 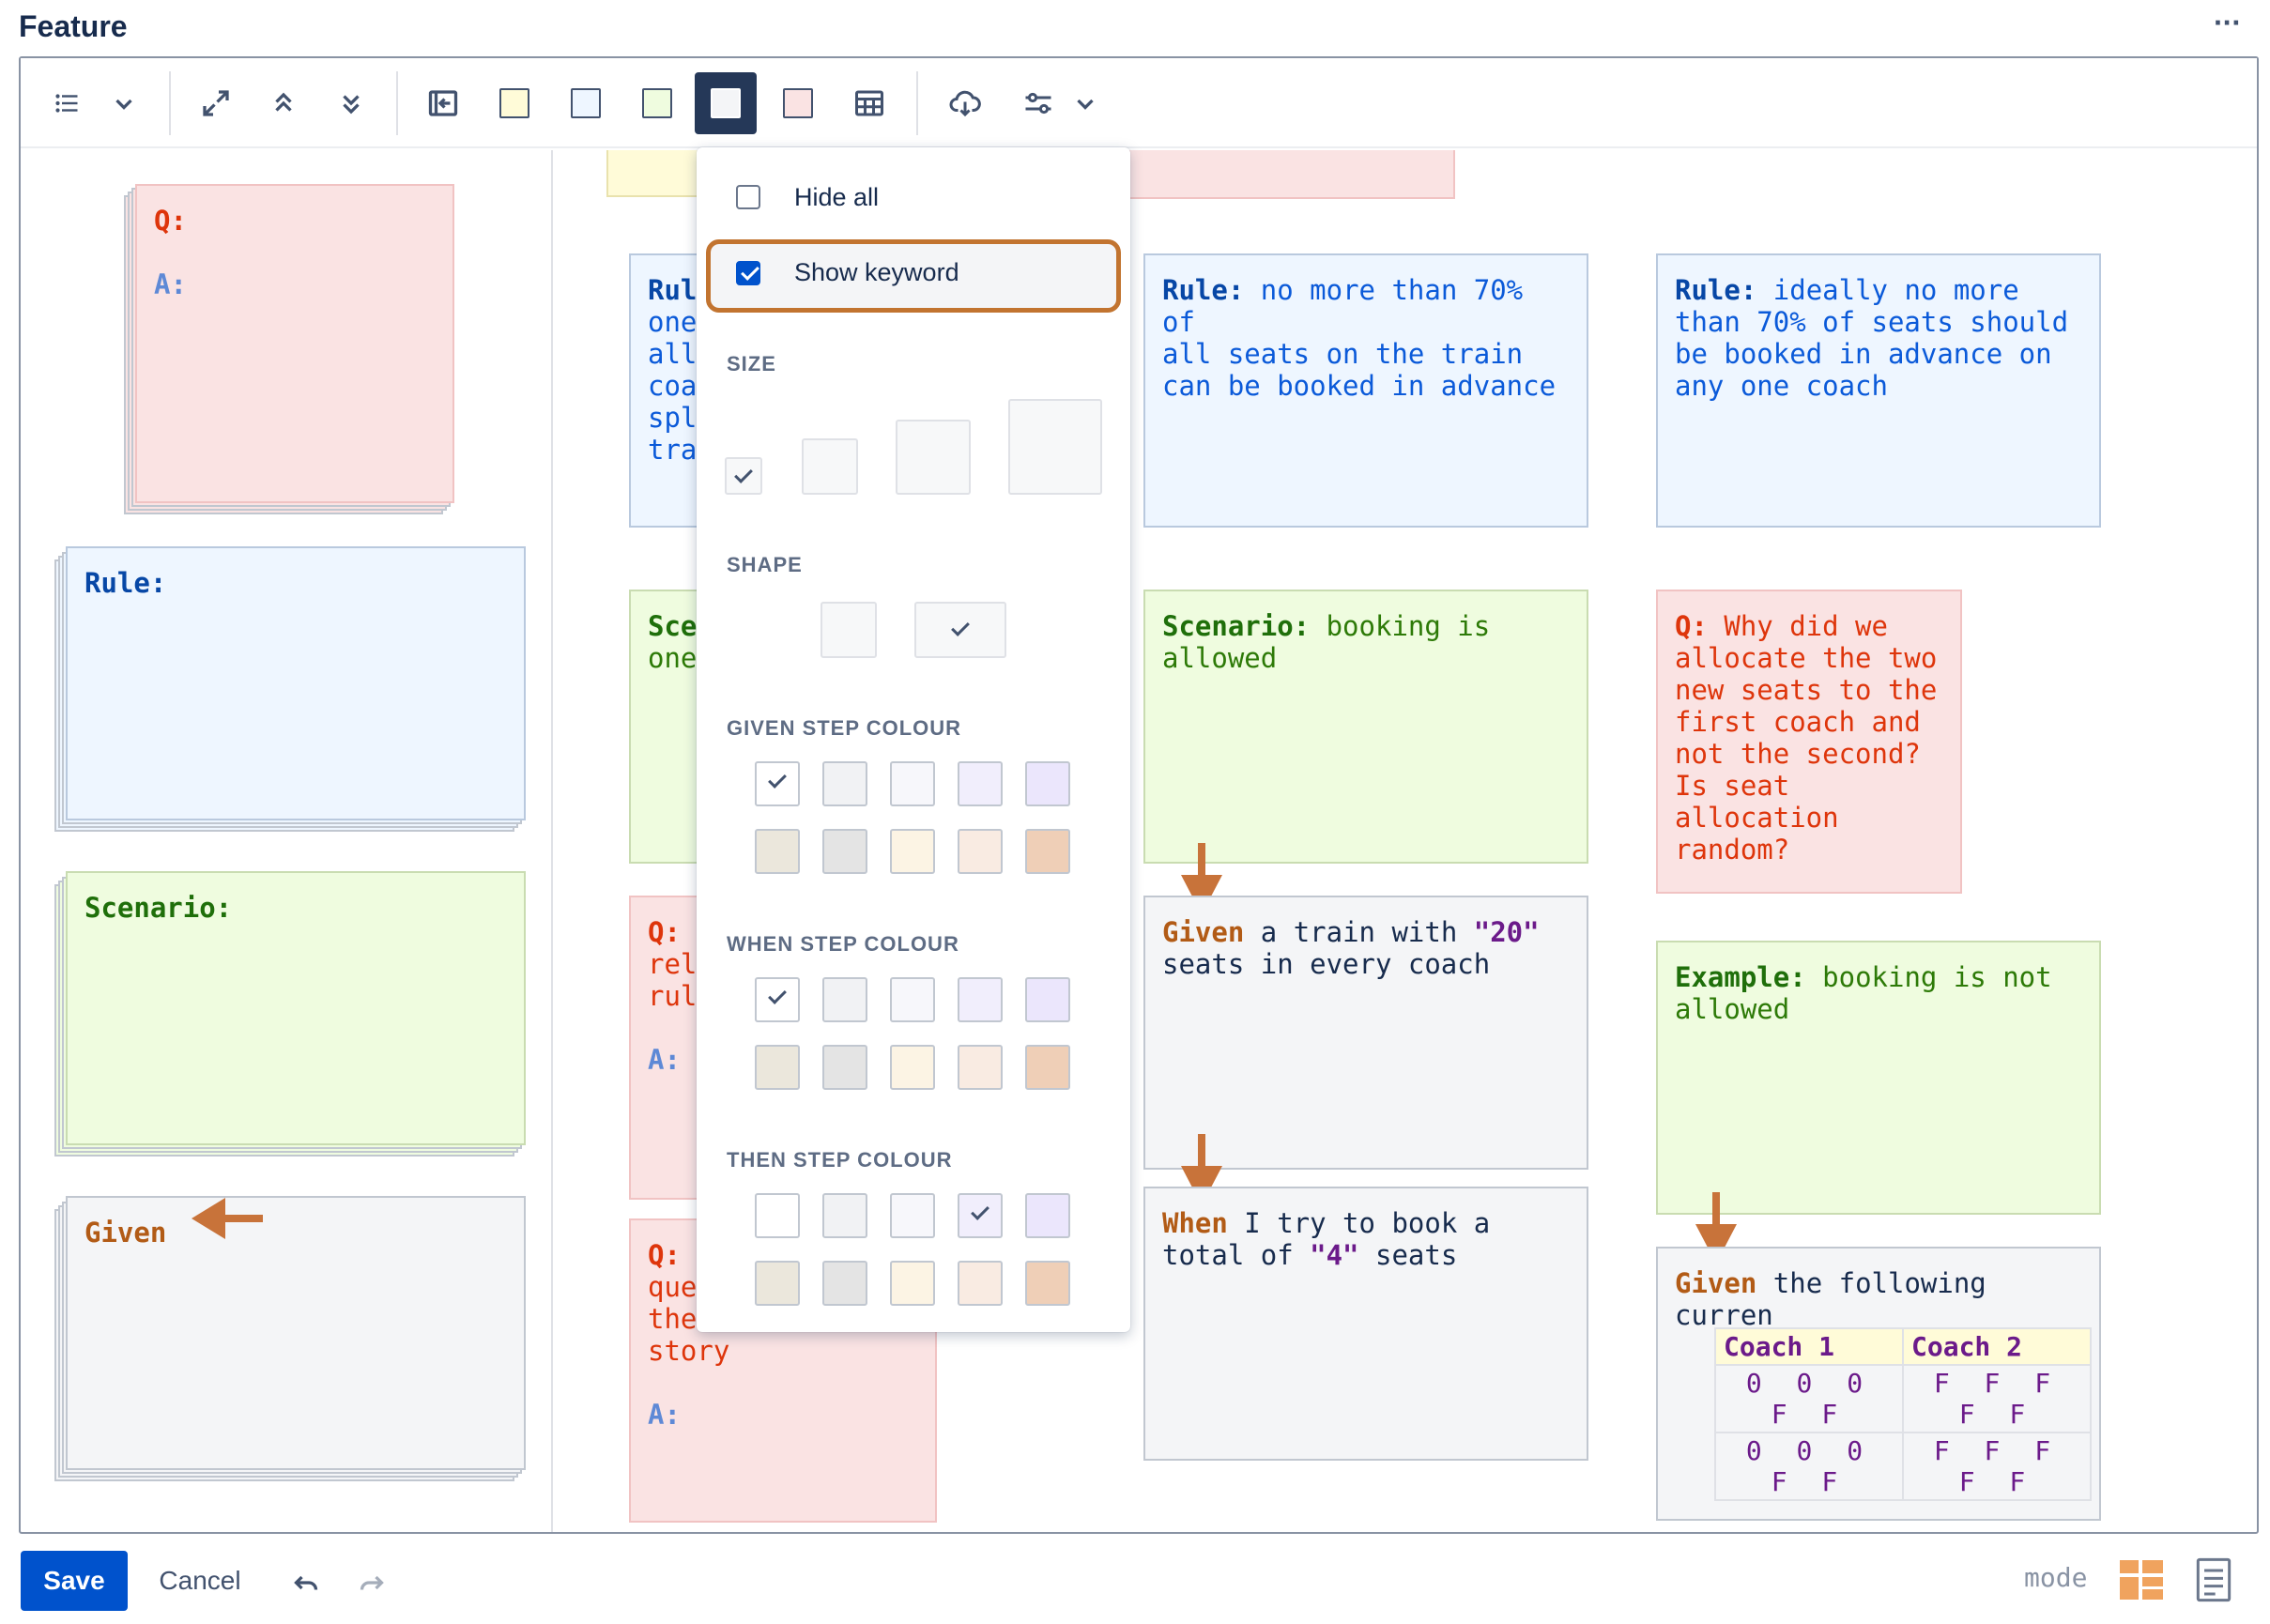 I want to click on page-title: Feature, so click(x=73, y=26).